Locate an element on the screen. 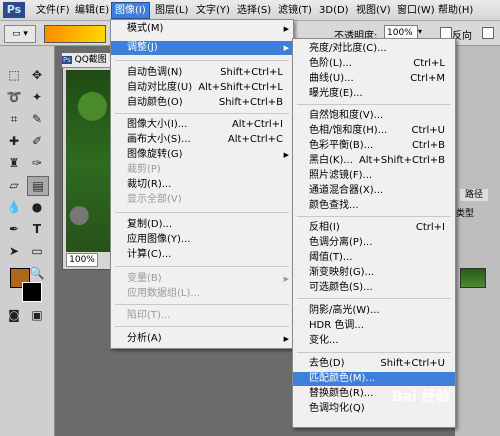 The width and height of the screenshot is (500, 436). menu-file: 文件(F) is located at coordinates (53, 10).